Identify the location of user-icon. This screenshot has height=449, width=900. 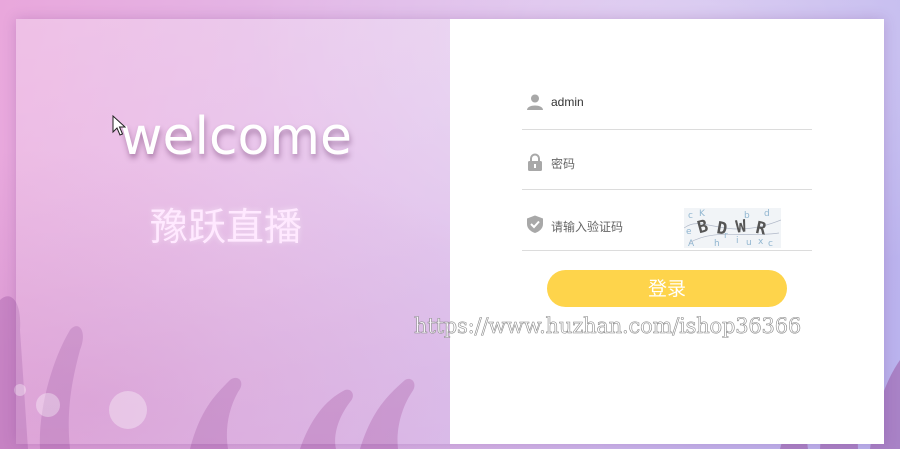
(535, 102).